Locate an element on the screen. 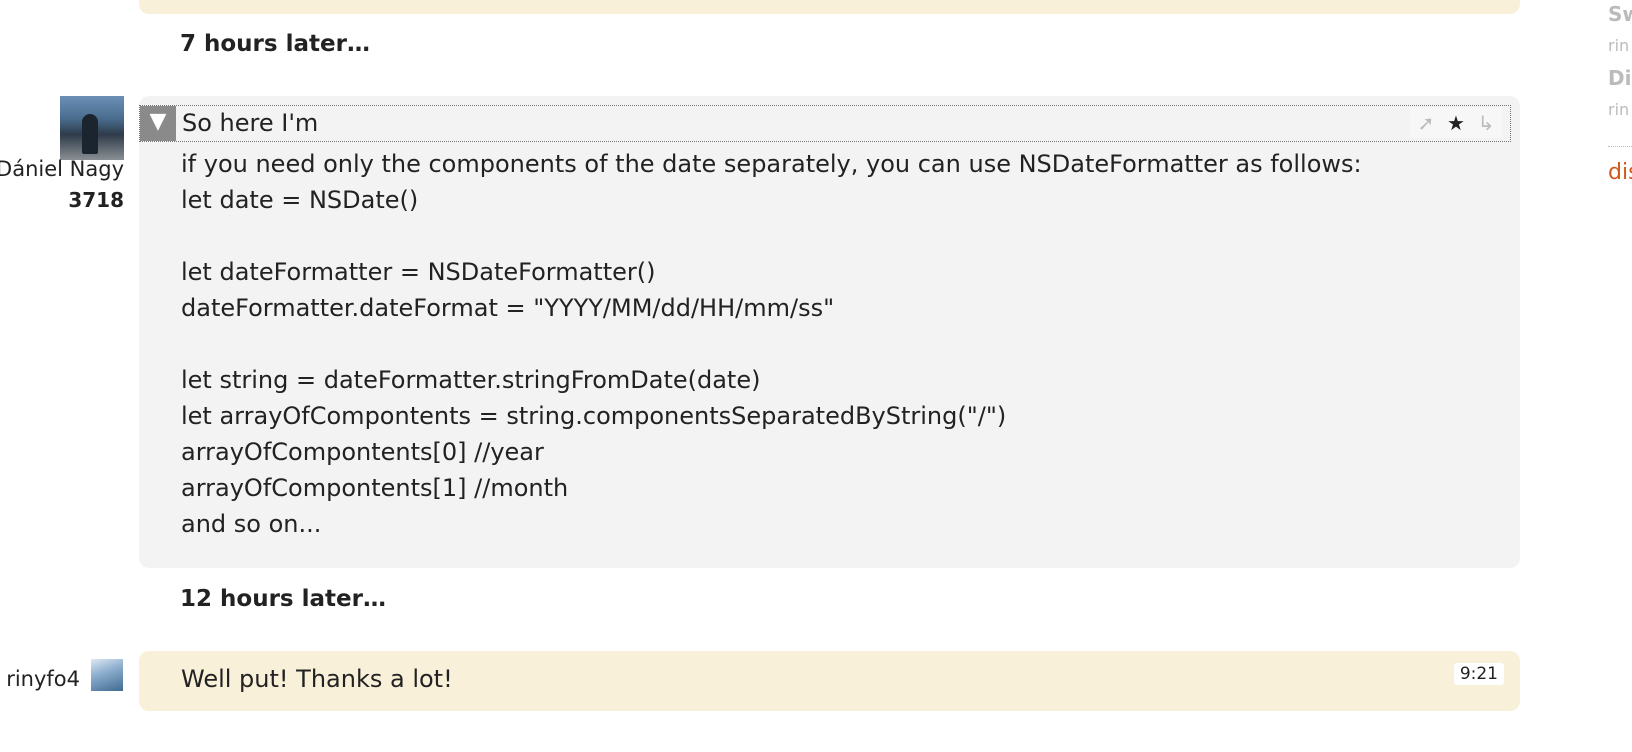 The width and height of the screenshot is (1632, 752). triangle-down-icon: ▼ is located at coordinates (158, 123).